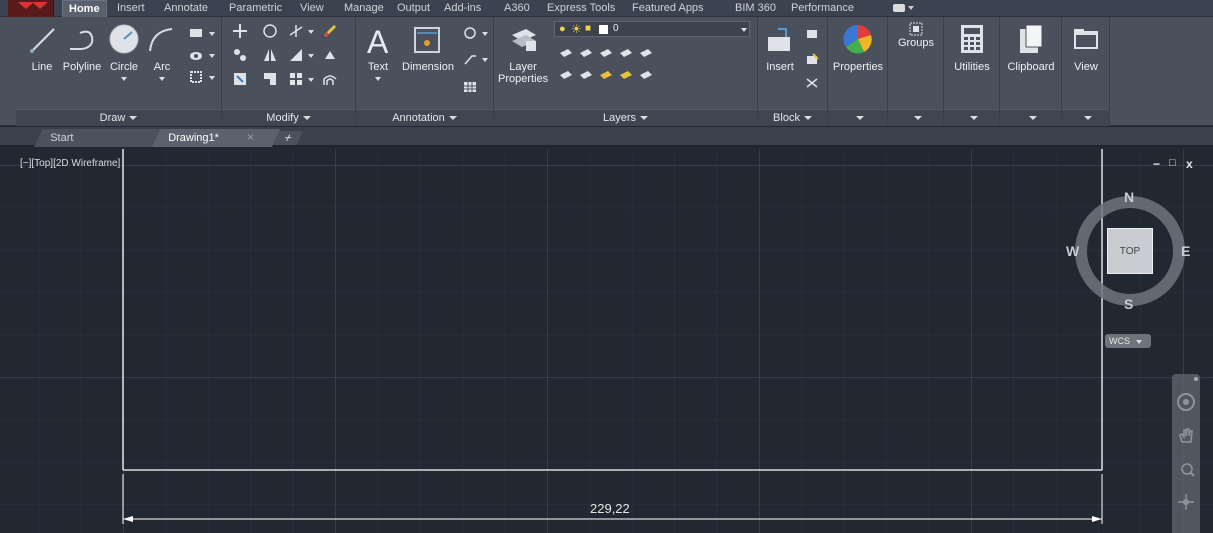  Describe the element at coordinates (1196, 379) in the screenshot. I see `navbar-close-icon` at that location.